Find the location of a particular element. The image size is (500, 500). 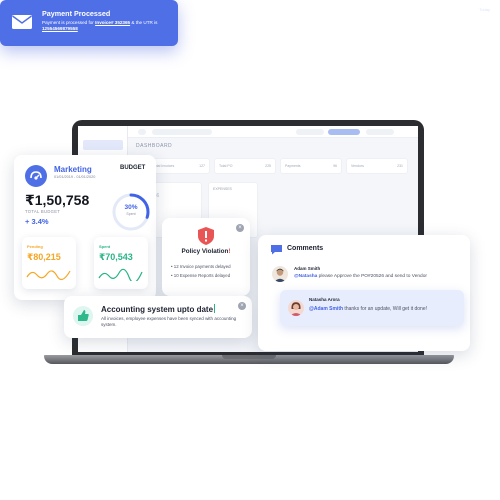

spent-card: Spent ₹70,543 is located at coordinates (121, 263).